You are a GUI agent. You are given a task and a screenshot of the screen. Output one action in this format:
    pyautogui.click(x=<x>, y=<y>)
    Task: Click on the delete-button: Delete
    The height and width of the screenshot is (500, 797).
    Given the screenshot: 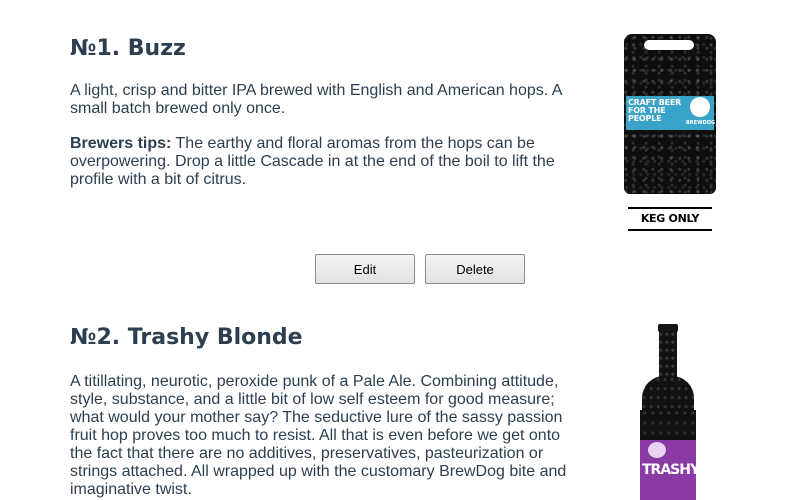 What is the action you would take?
    pyautogui.click(x=475, y=269)
    